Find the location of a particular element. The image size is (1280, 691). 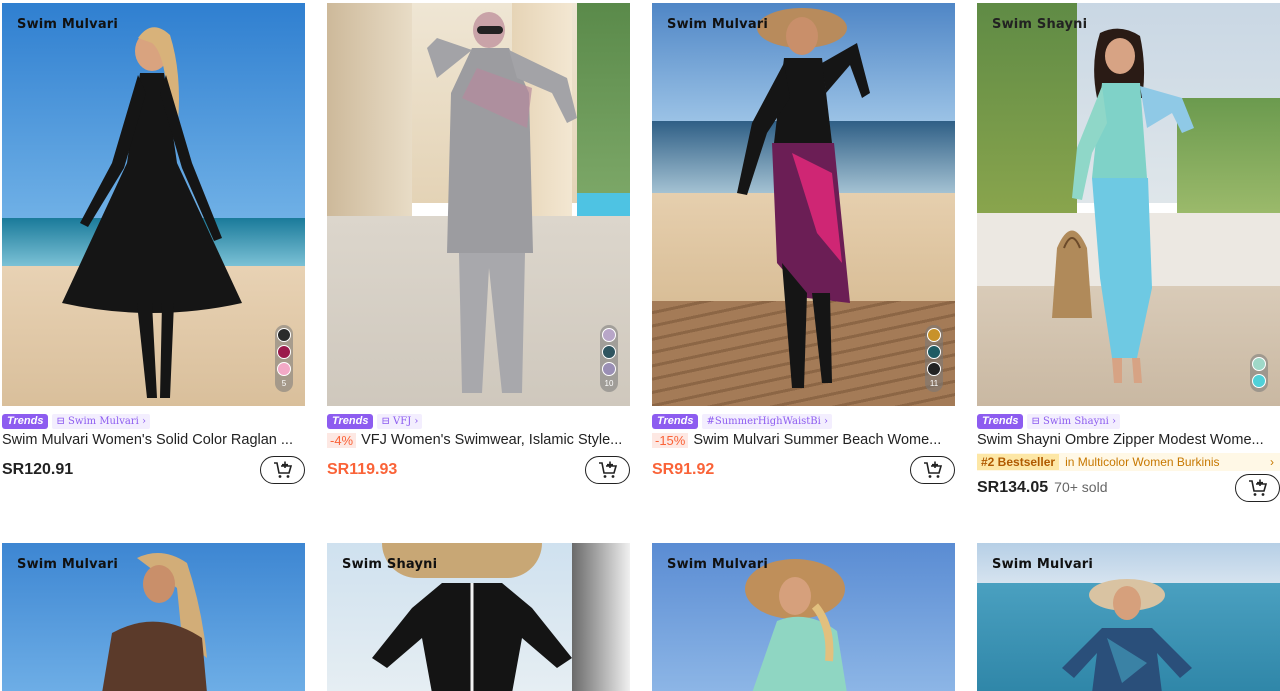

product-price: SR119.93 is located at coordinates (362, 469).